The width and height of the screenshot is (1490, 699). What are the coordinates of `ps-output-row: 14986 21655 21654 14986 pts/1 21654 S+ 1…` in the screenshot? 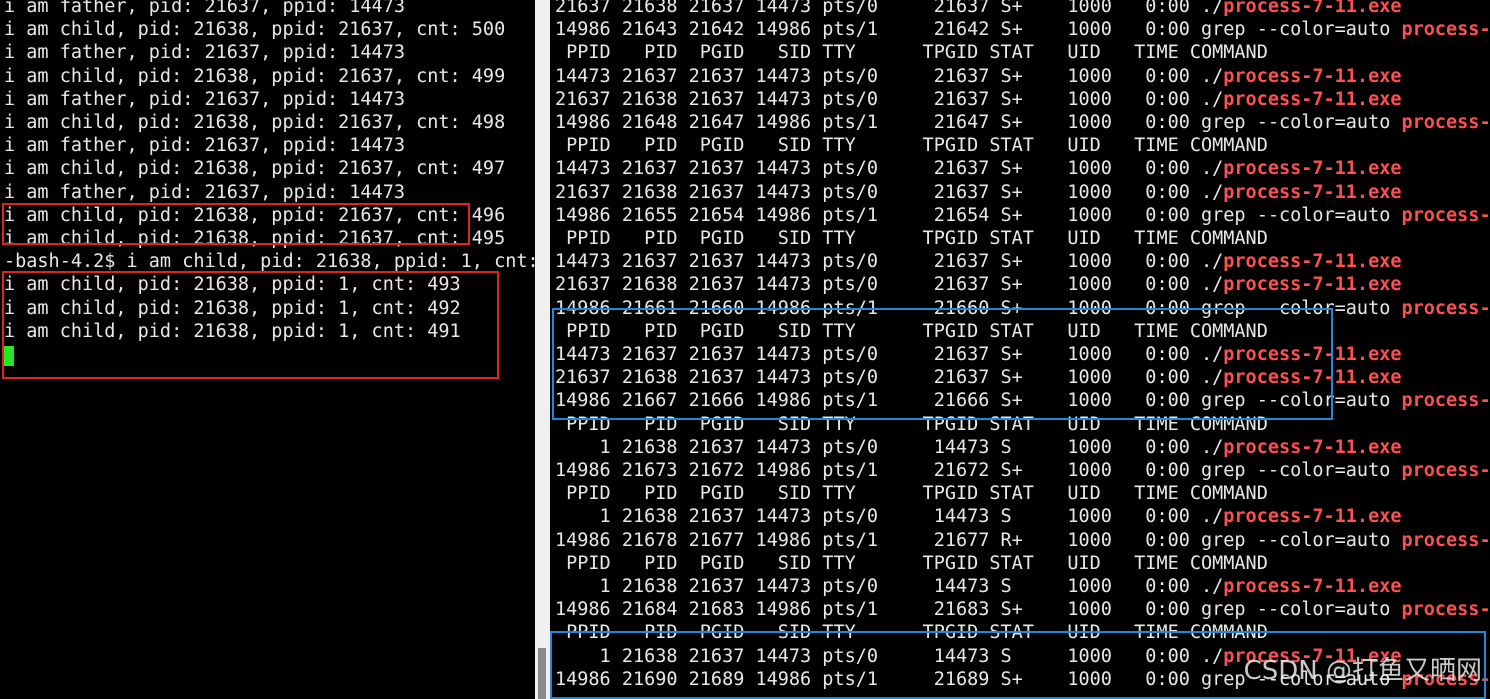 It's located at (1022, 215).